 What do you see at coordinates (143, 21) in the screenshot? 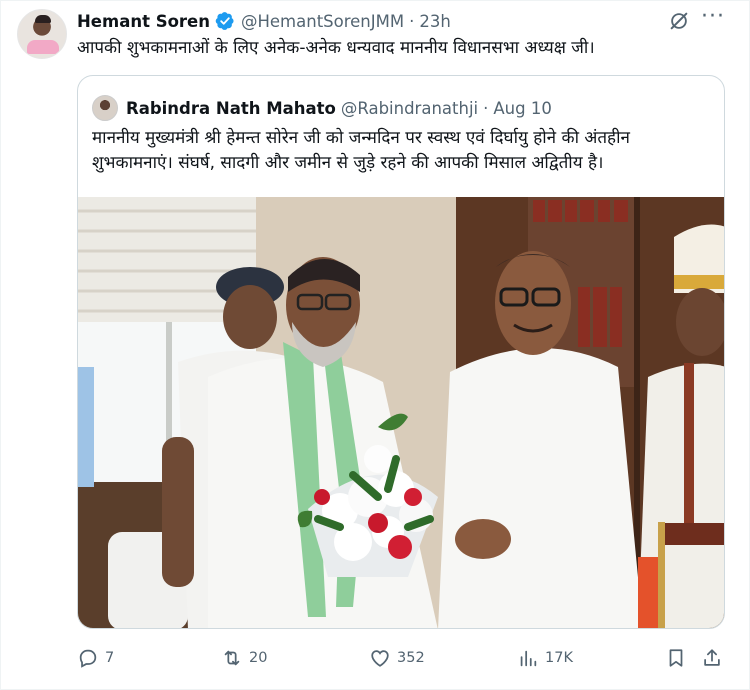
I see `author-name: Hemant Soren` at bounding box center [143, 21].